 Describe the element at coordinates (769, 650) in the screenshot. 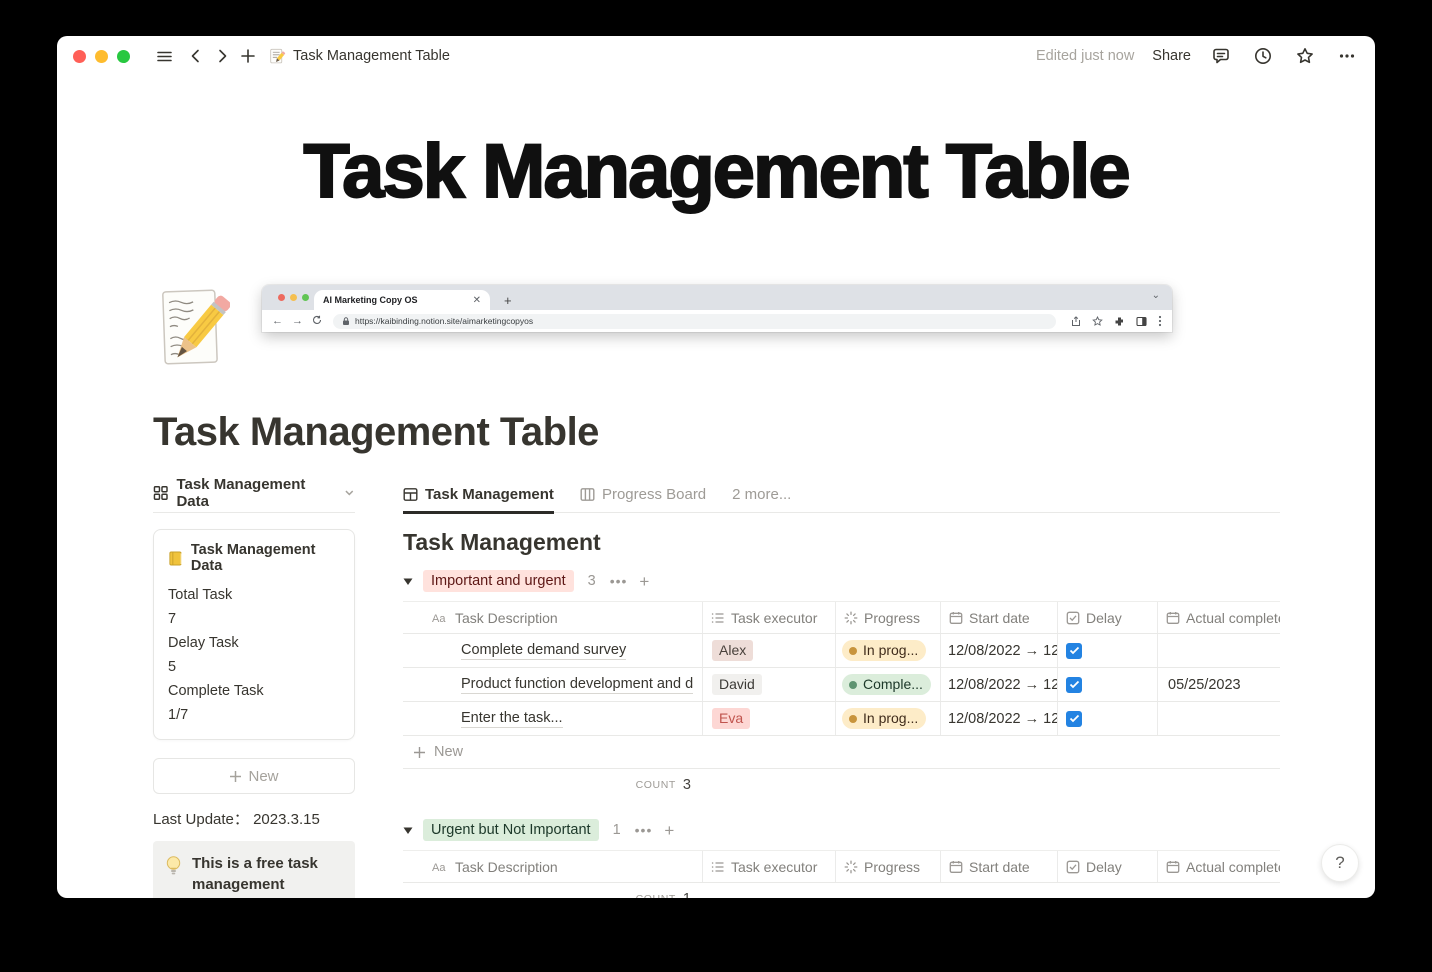

I see `task-executor-cell: Alex` at that location.